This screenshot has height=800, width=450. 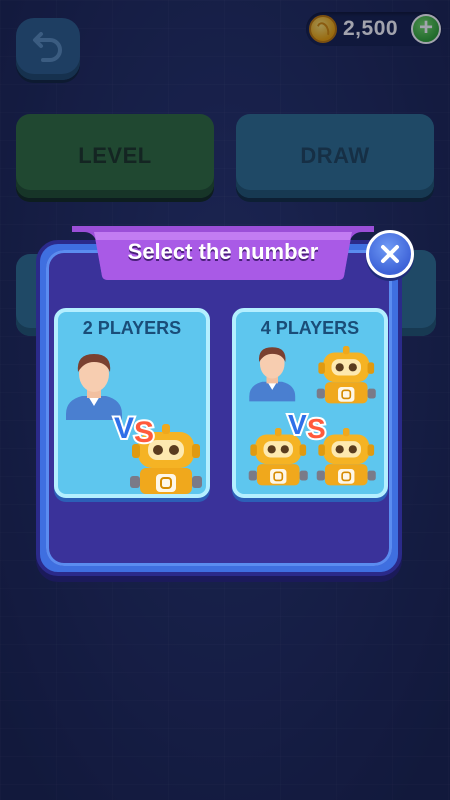 I want to click on four-players-art: V V S S, so click(x=312, y=416).